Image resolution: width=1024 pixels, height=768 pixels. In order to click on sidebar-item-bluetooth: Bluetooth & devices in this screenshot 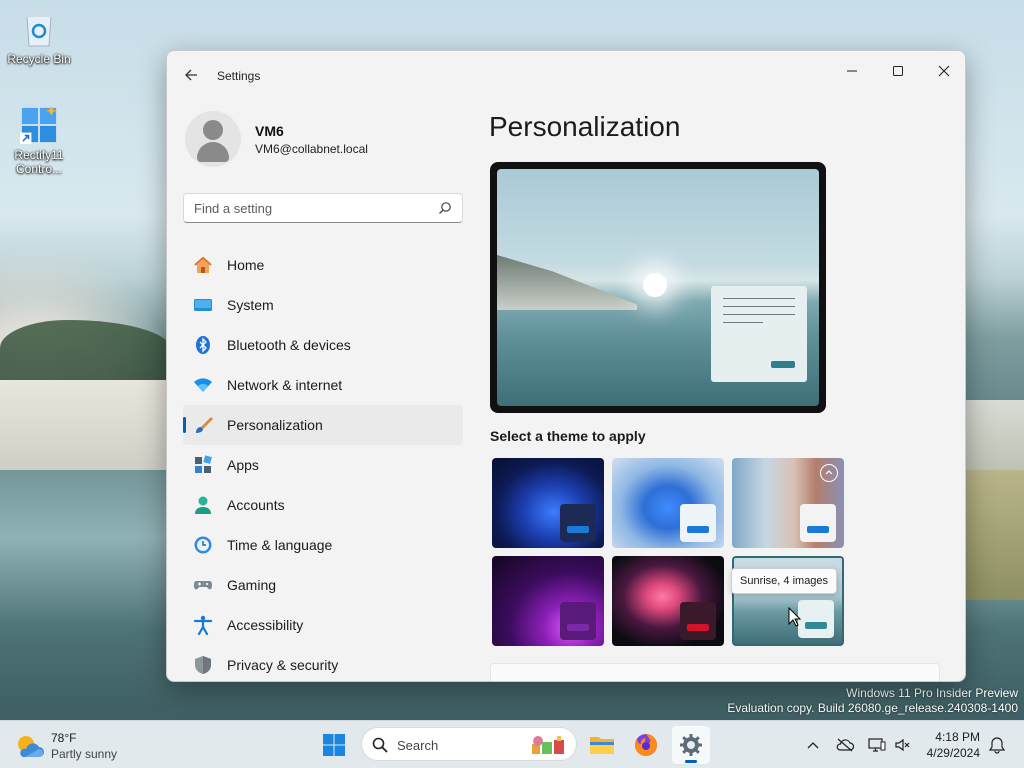, I will do `click(323, 345)`.